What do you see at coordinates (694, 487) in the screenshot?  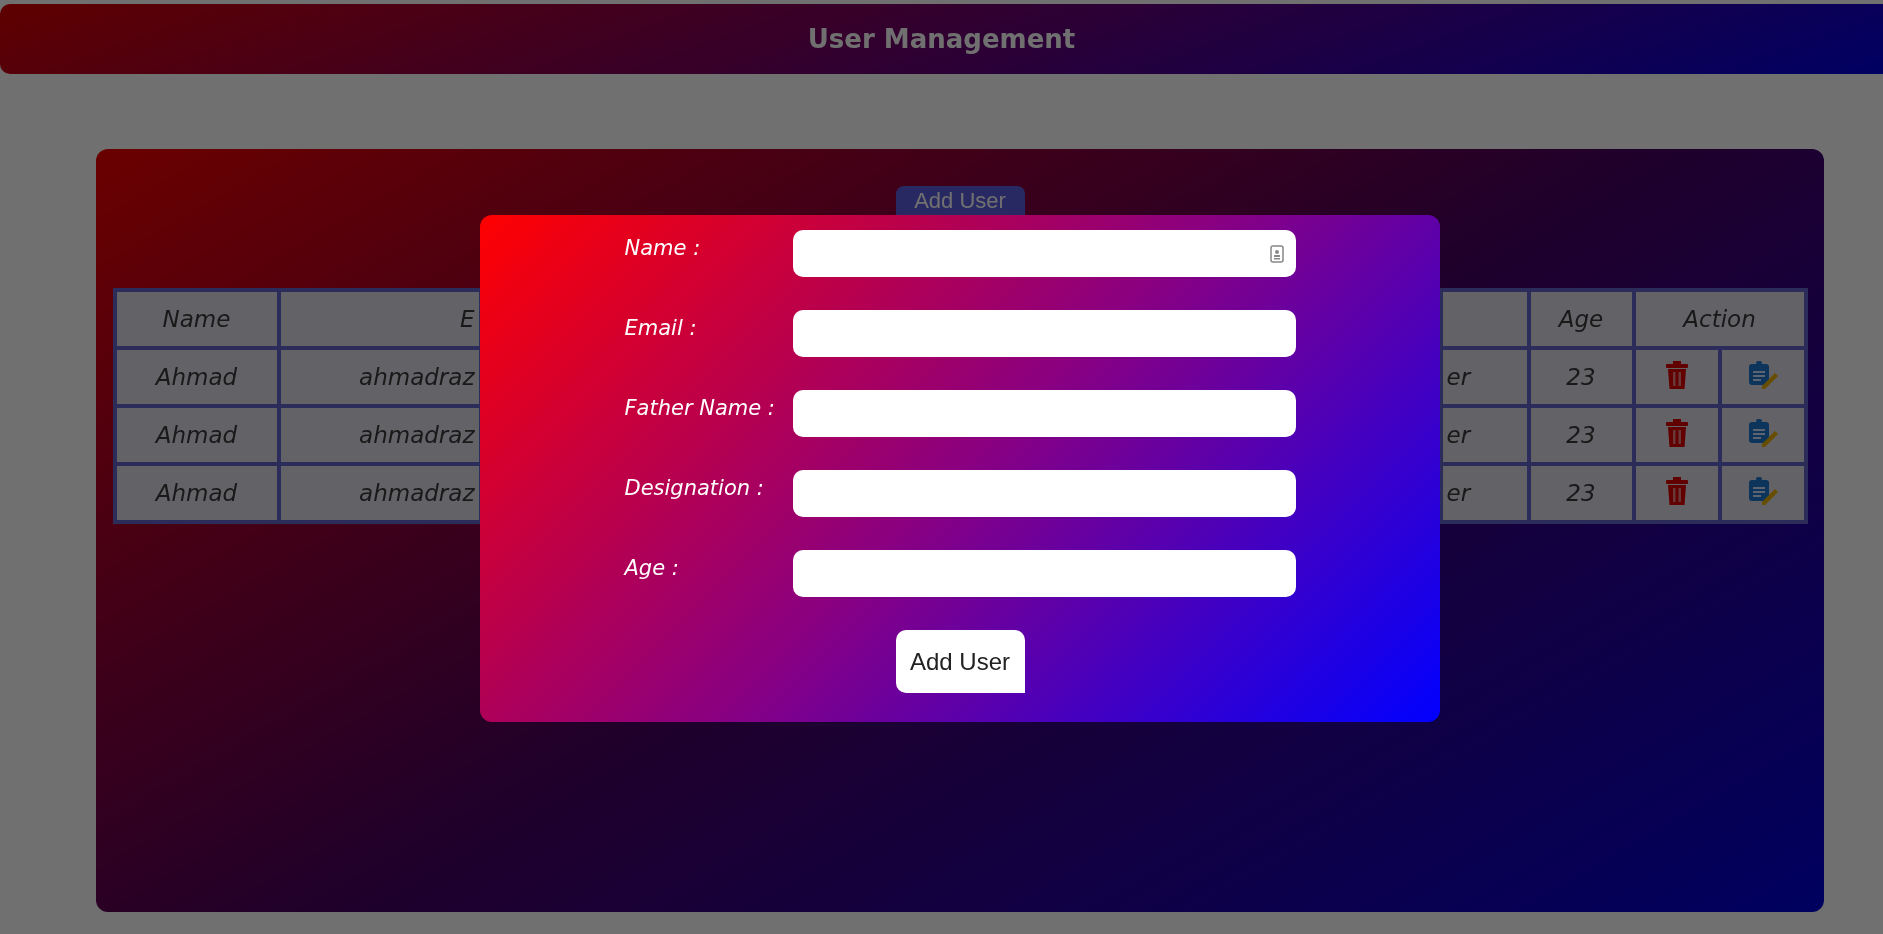 I see `field-label: Designation :` at bounding box center [694, 487].